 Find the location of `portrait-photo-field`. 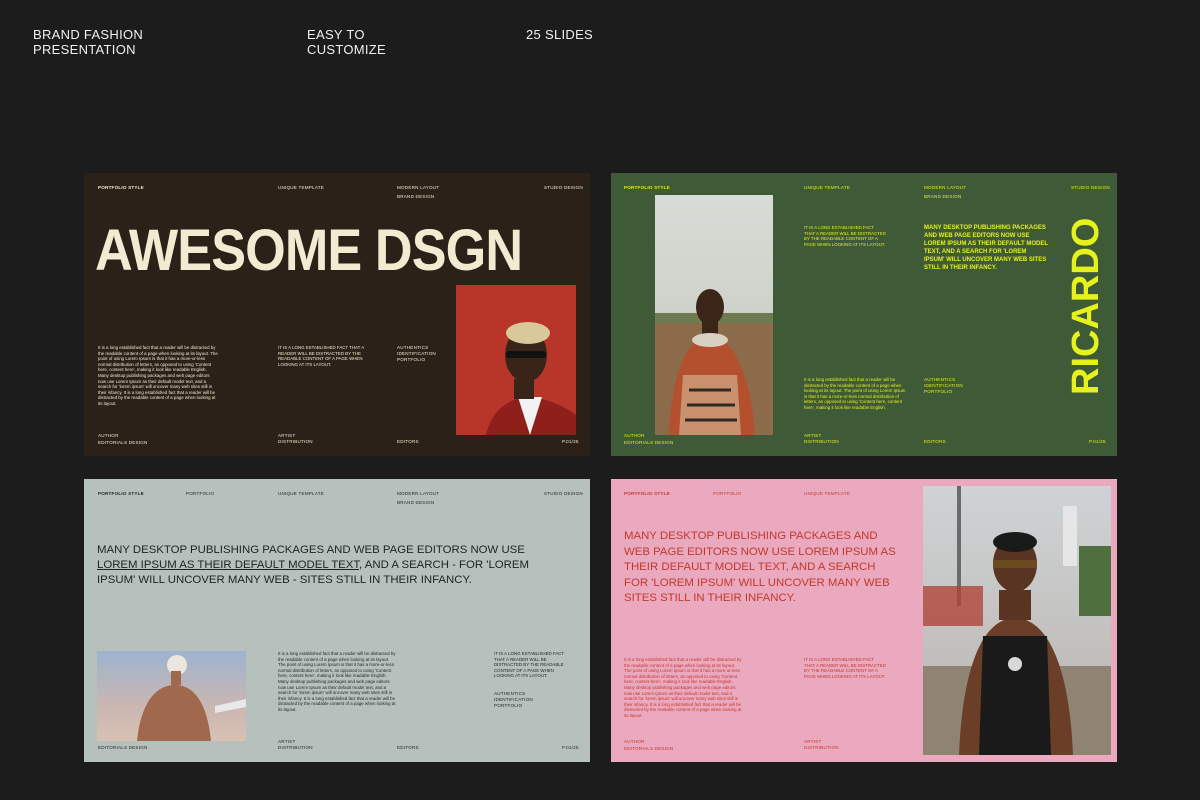

portrait-photo-field is located at coordinates (714, 315).